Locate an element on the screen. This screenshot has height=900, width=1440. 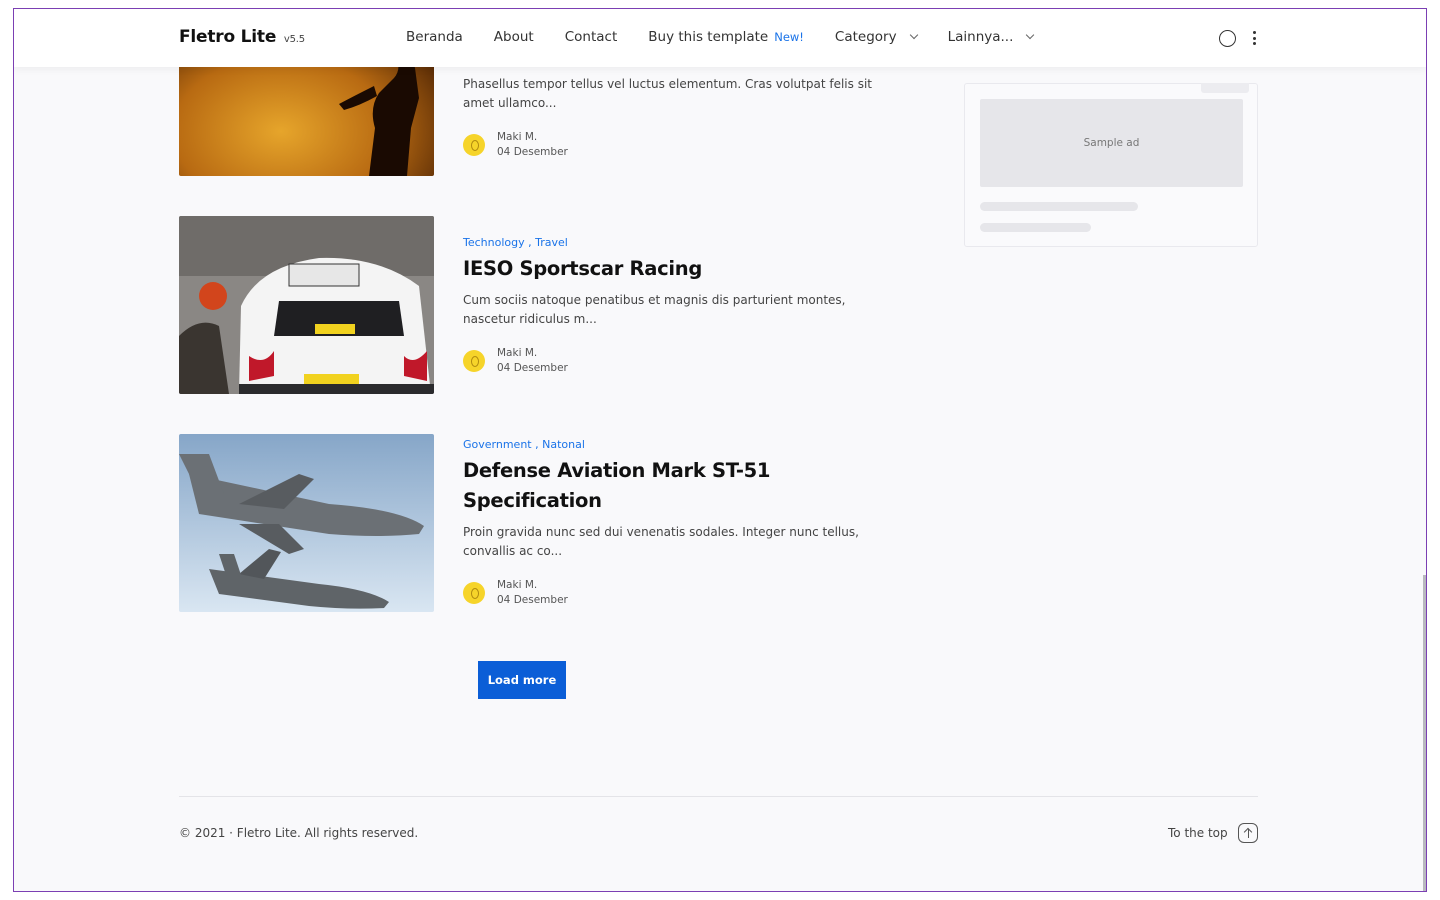
nav-item-contact: Contact is located at coordinates (591, 37).